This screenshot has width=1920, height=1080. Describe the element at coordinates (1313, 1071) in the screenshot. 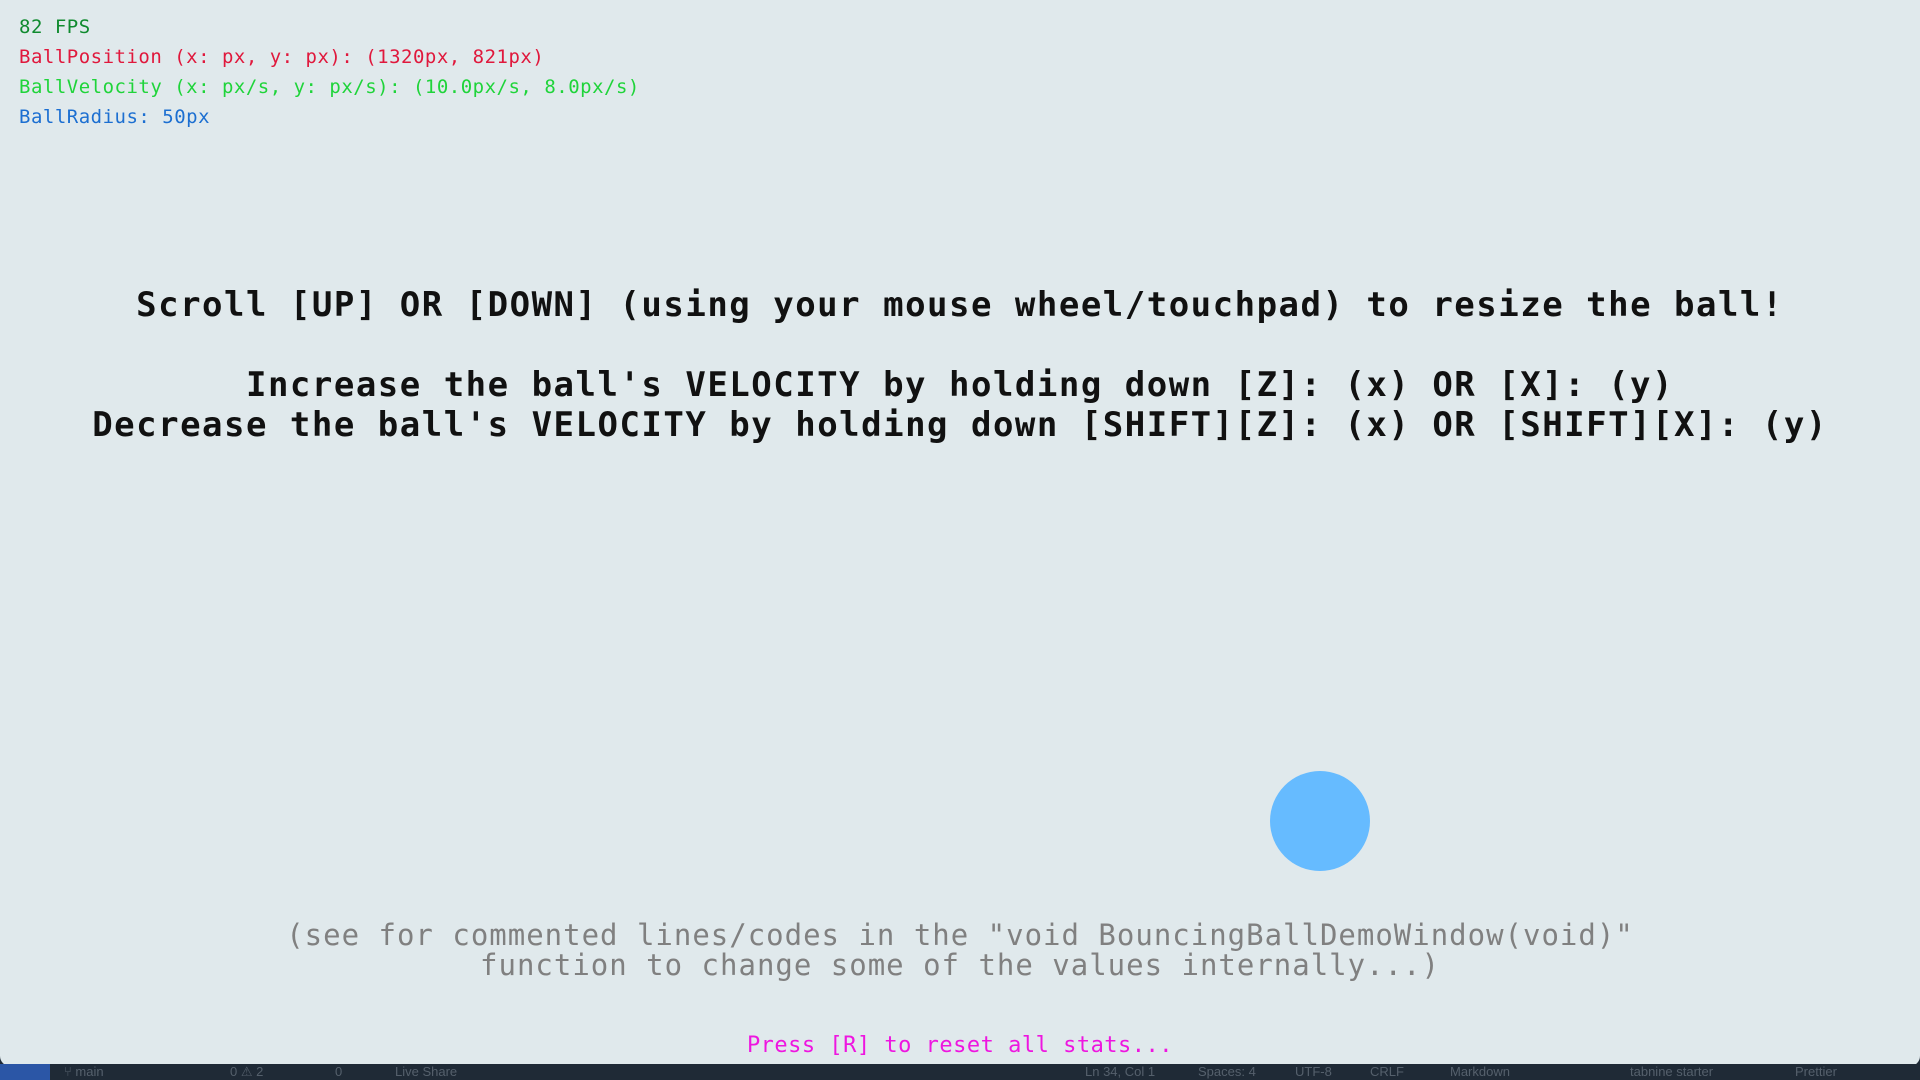

I see `encoding-setting: UTF-8` at that location.